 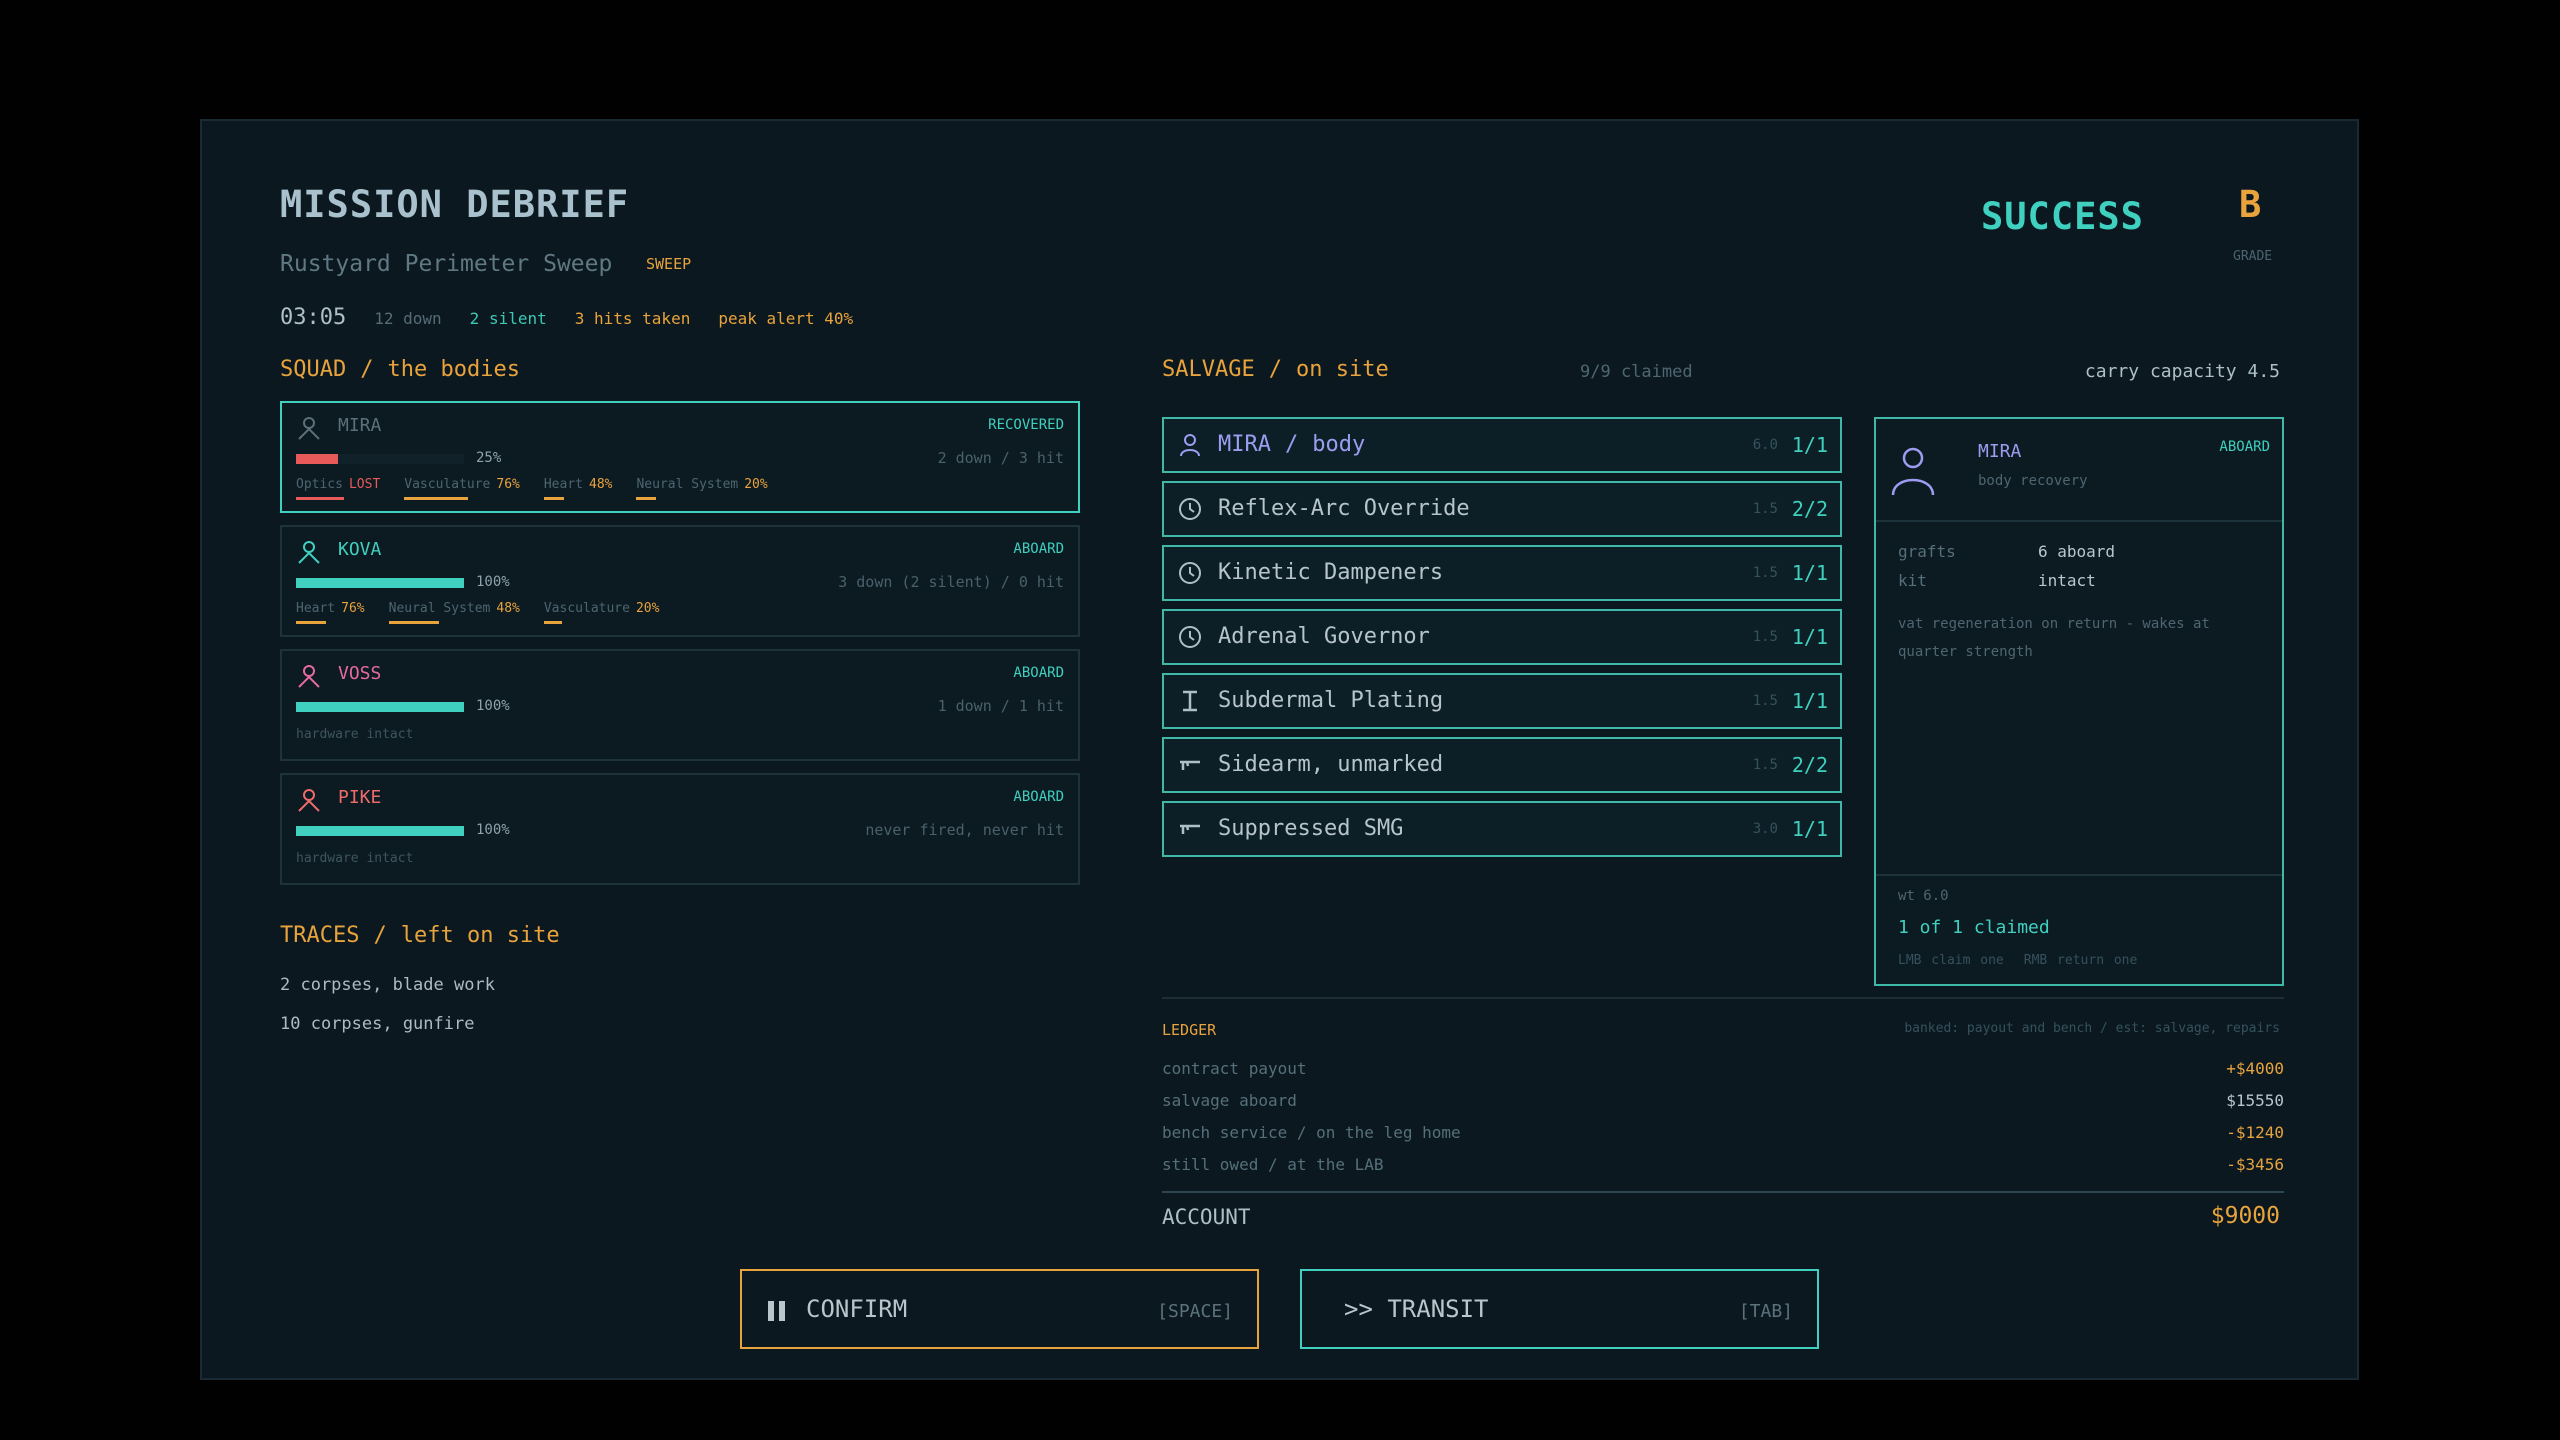 What do you see at coordinates (360, 549) in the screenshot?
I see `member-name: KOVA` at bounding box center [360, 549].